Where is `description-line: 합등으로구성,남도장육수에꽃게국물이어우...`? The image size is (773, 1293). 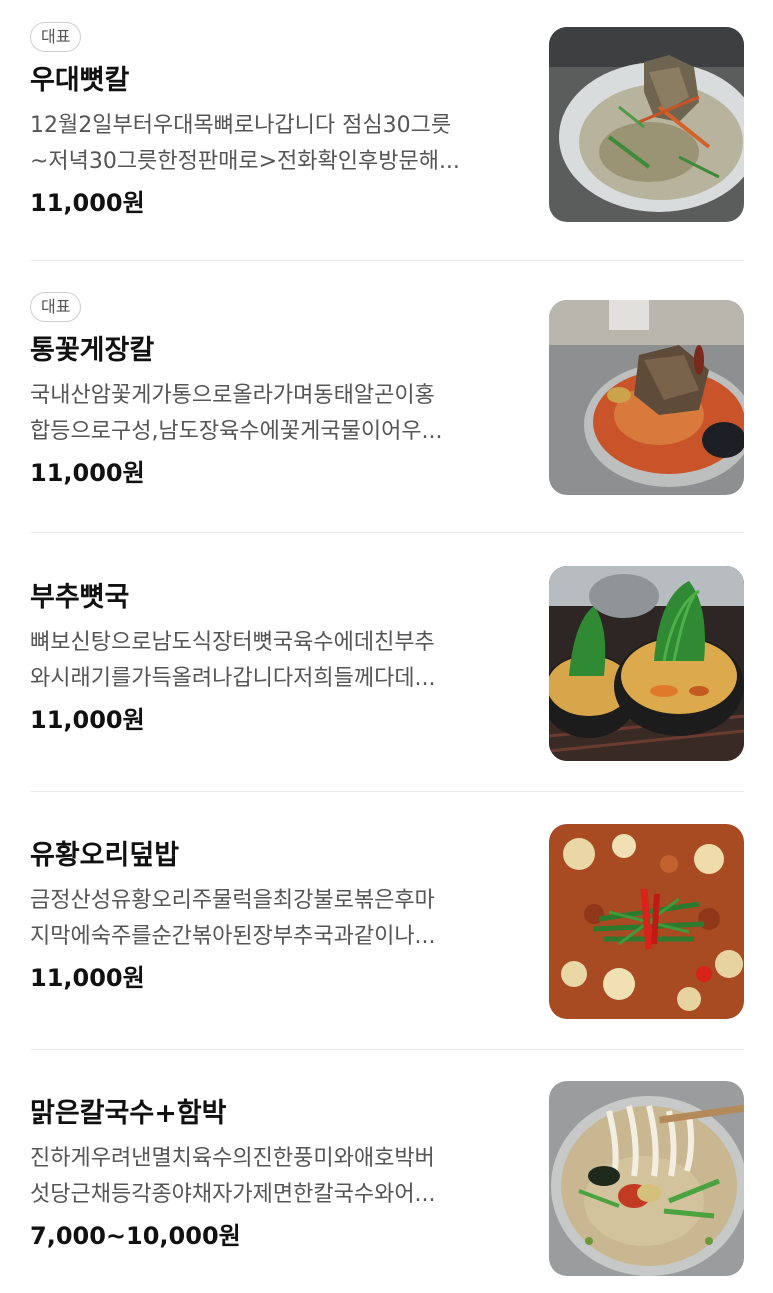 description-line: 합등으로구성,남도장육수에꽃게국물이어우... is located at coordinates (236, 431).